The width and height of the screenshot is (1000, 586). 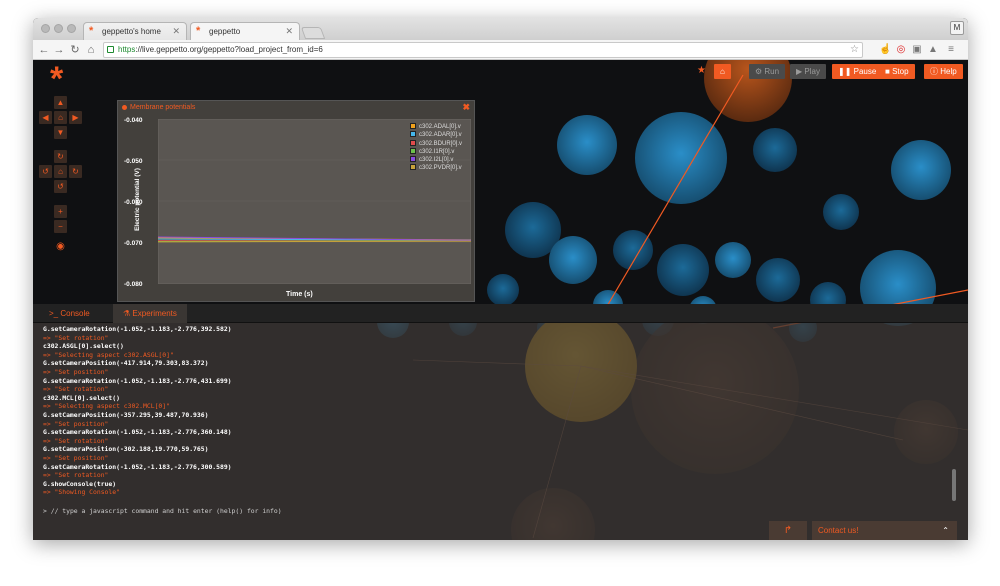 What do you see at coordinates (901, 49) in the screenshot?
I see `opera-extension-icon: ◎` at bounding box center [901, 49].